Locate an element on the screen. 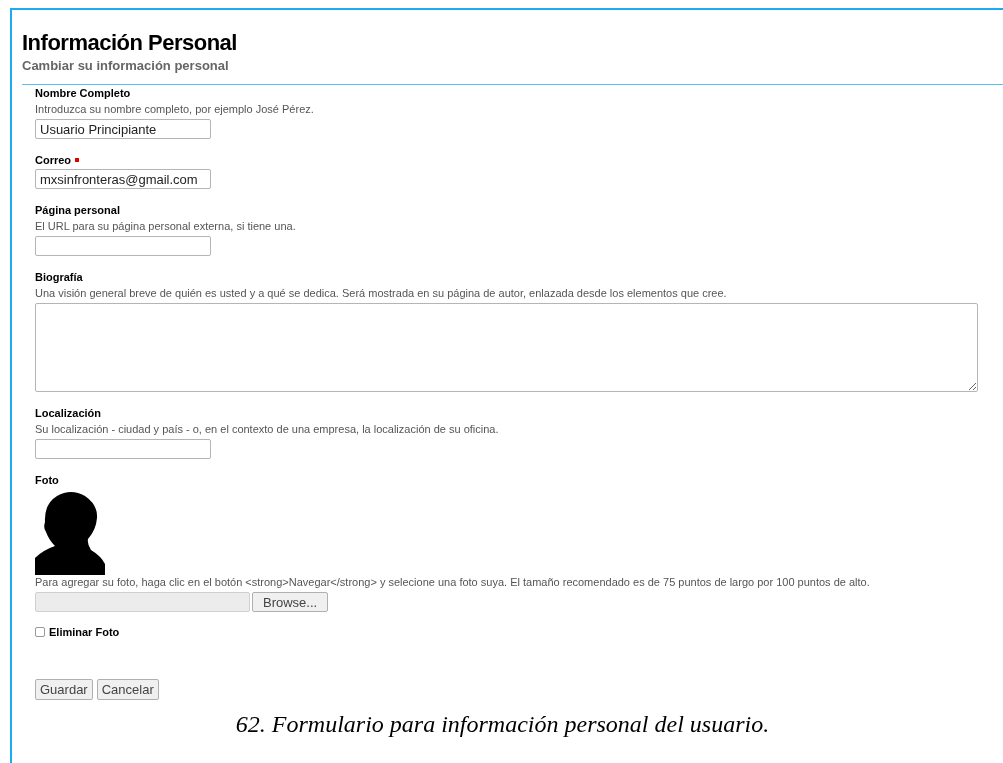  checkbox is located at coordinates (40, 632).